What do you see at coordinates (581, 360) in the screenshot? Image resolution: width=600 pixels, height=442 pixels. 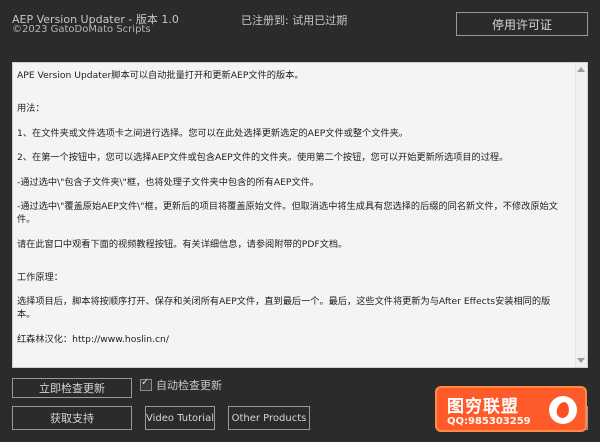 I see `scroll-down-icon` at bounding box center [581, 360].